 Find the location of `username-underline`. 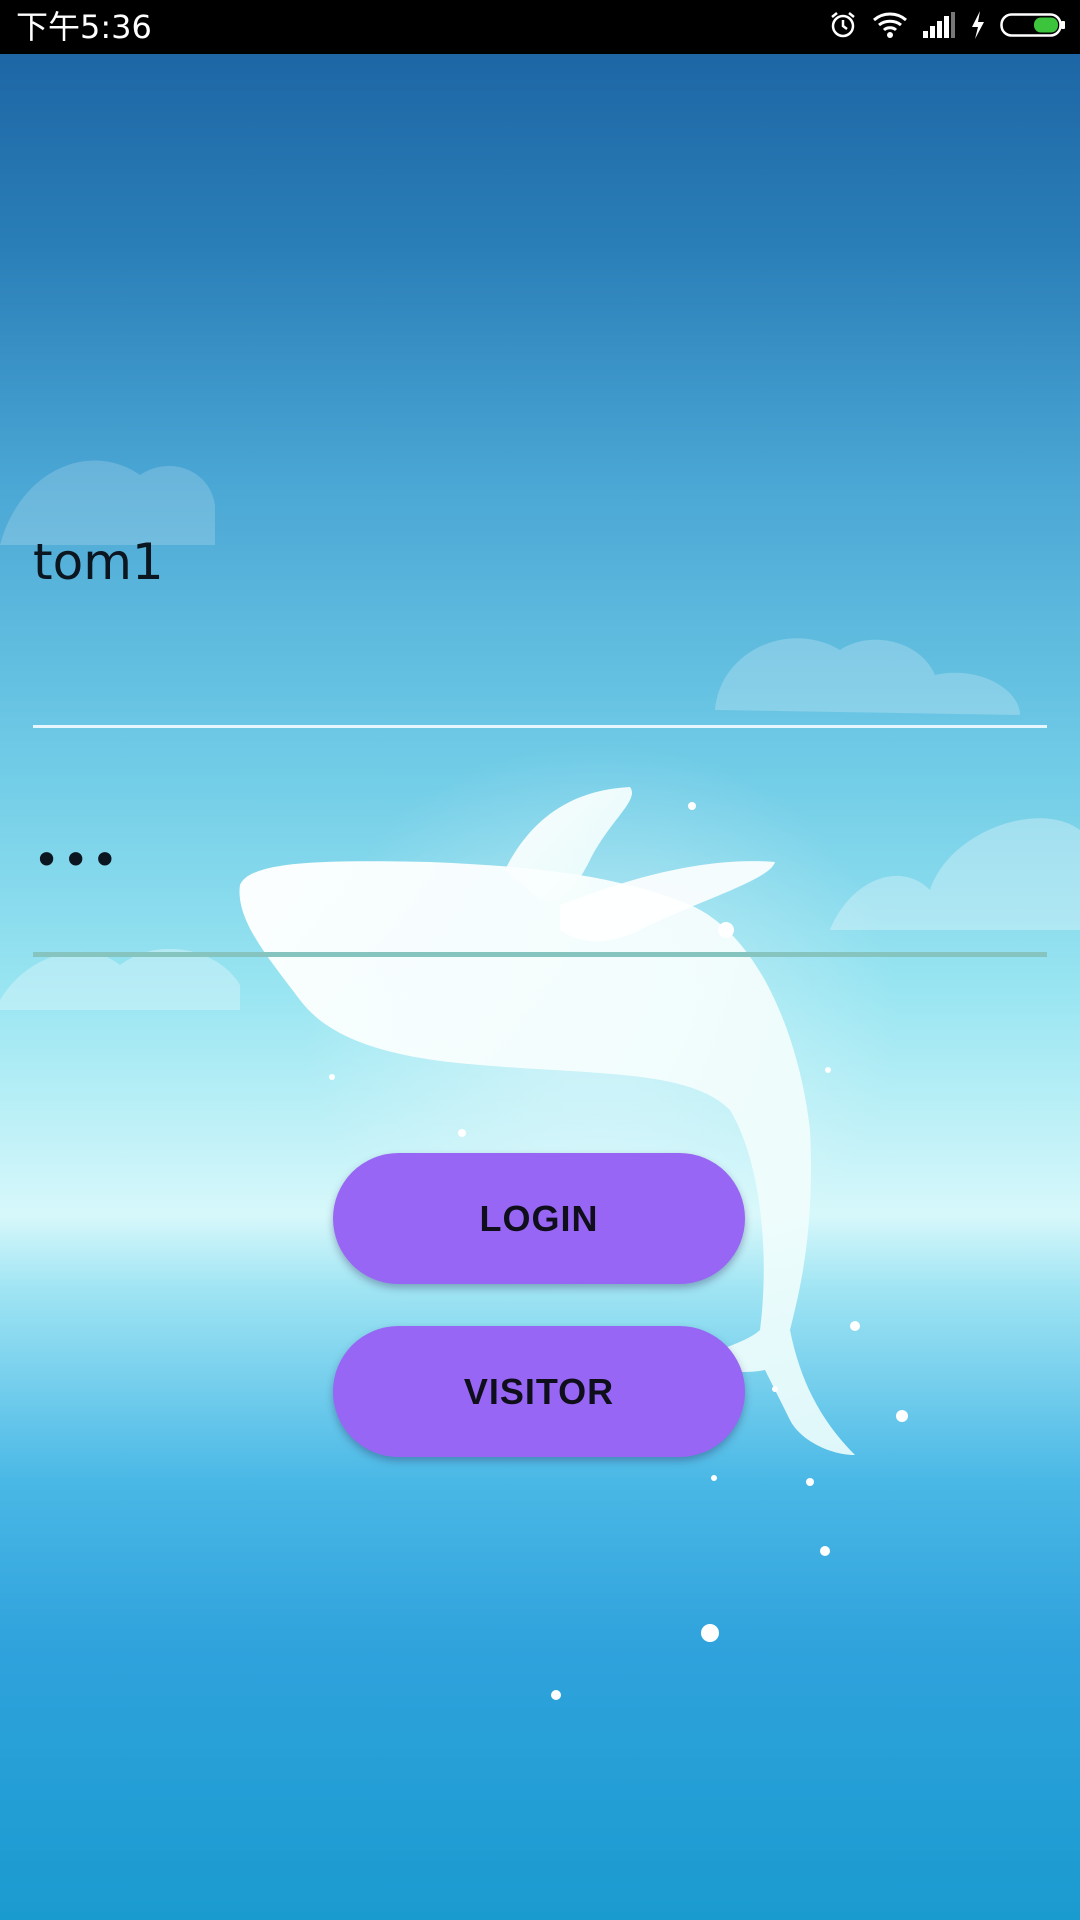

username-underline is located at coordinates (540, 726).